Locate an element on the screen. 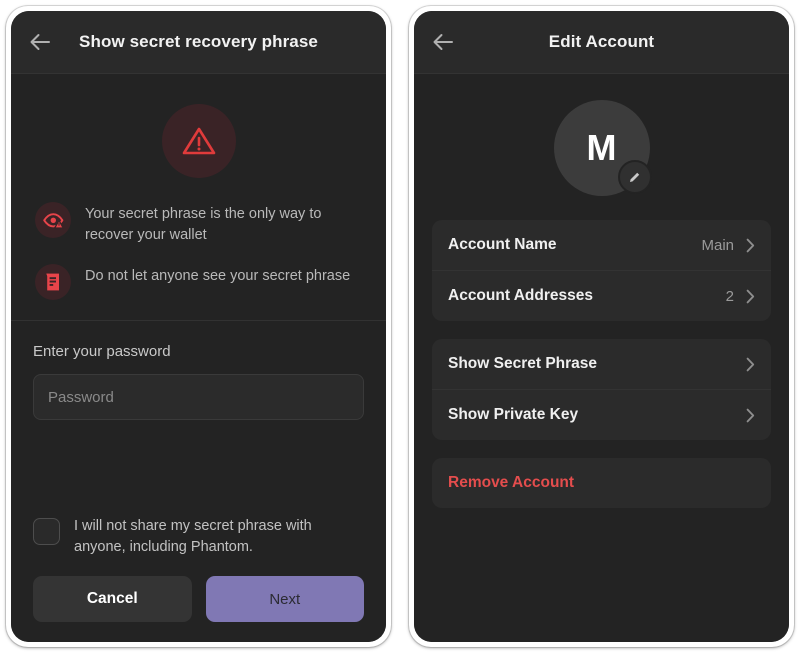 The height and width of the screenshot is (653, 800). pencil-icon is located at coordinates (634, 177).